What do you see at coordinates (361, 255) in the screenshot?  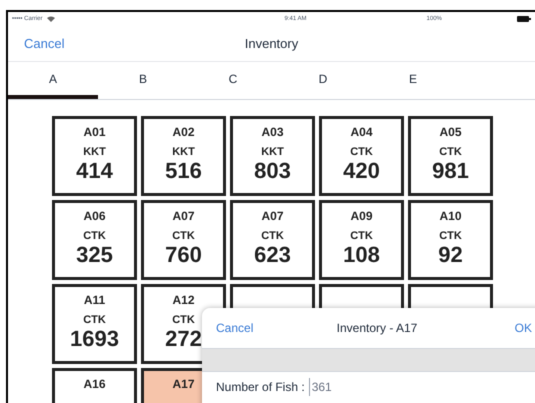 I see `slot-count: 108` at bounding box center [361, 255].